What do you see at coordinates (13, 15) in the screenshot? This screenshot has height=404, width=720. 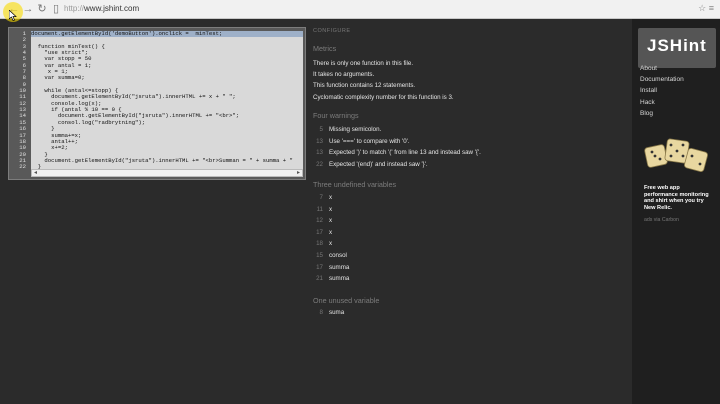 I see `mouse-pointer-icon` at bounding box center [13, 15].